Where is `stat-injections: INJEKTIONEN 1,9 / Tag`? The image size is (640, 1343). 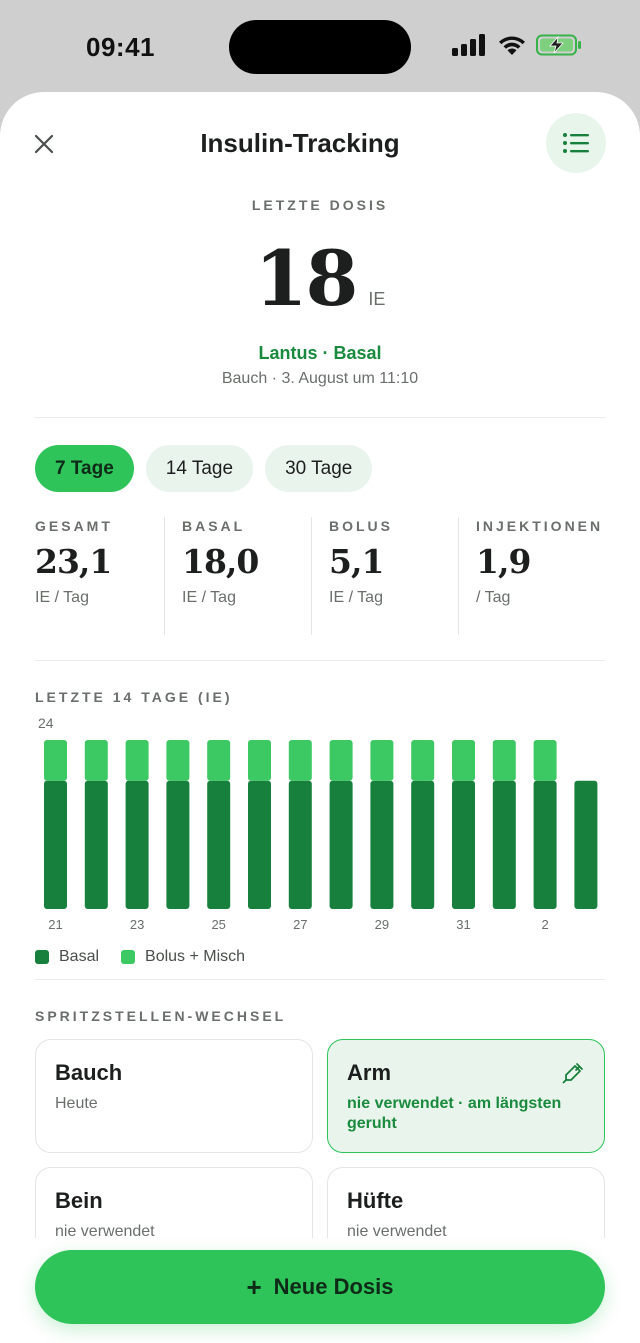
stat-injections: INJEKTIONEN 1,9 / Tag is located at coordinates (531, 576).